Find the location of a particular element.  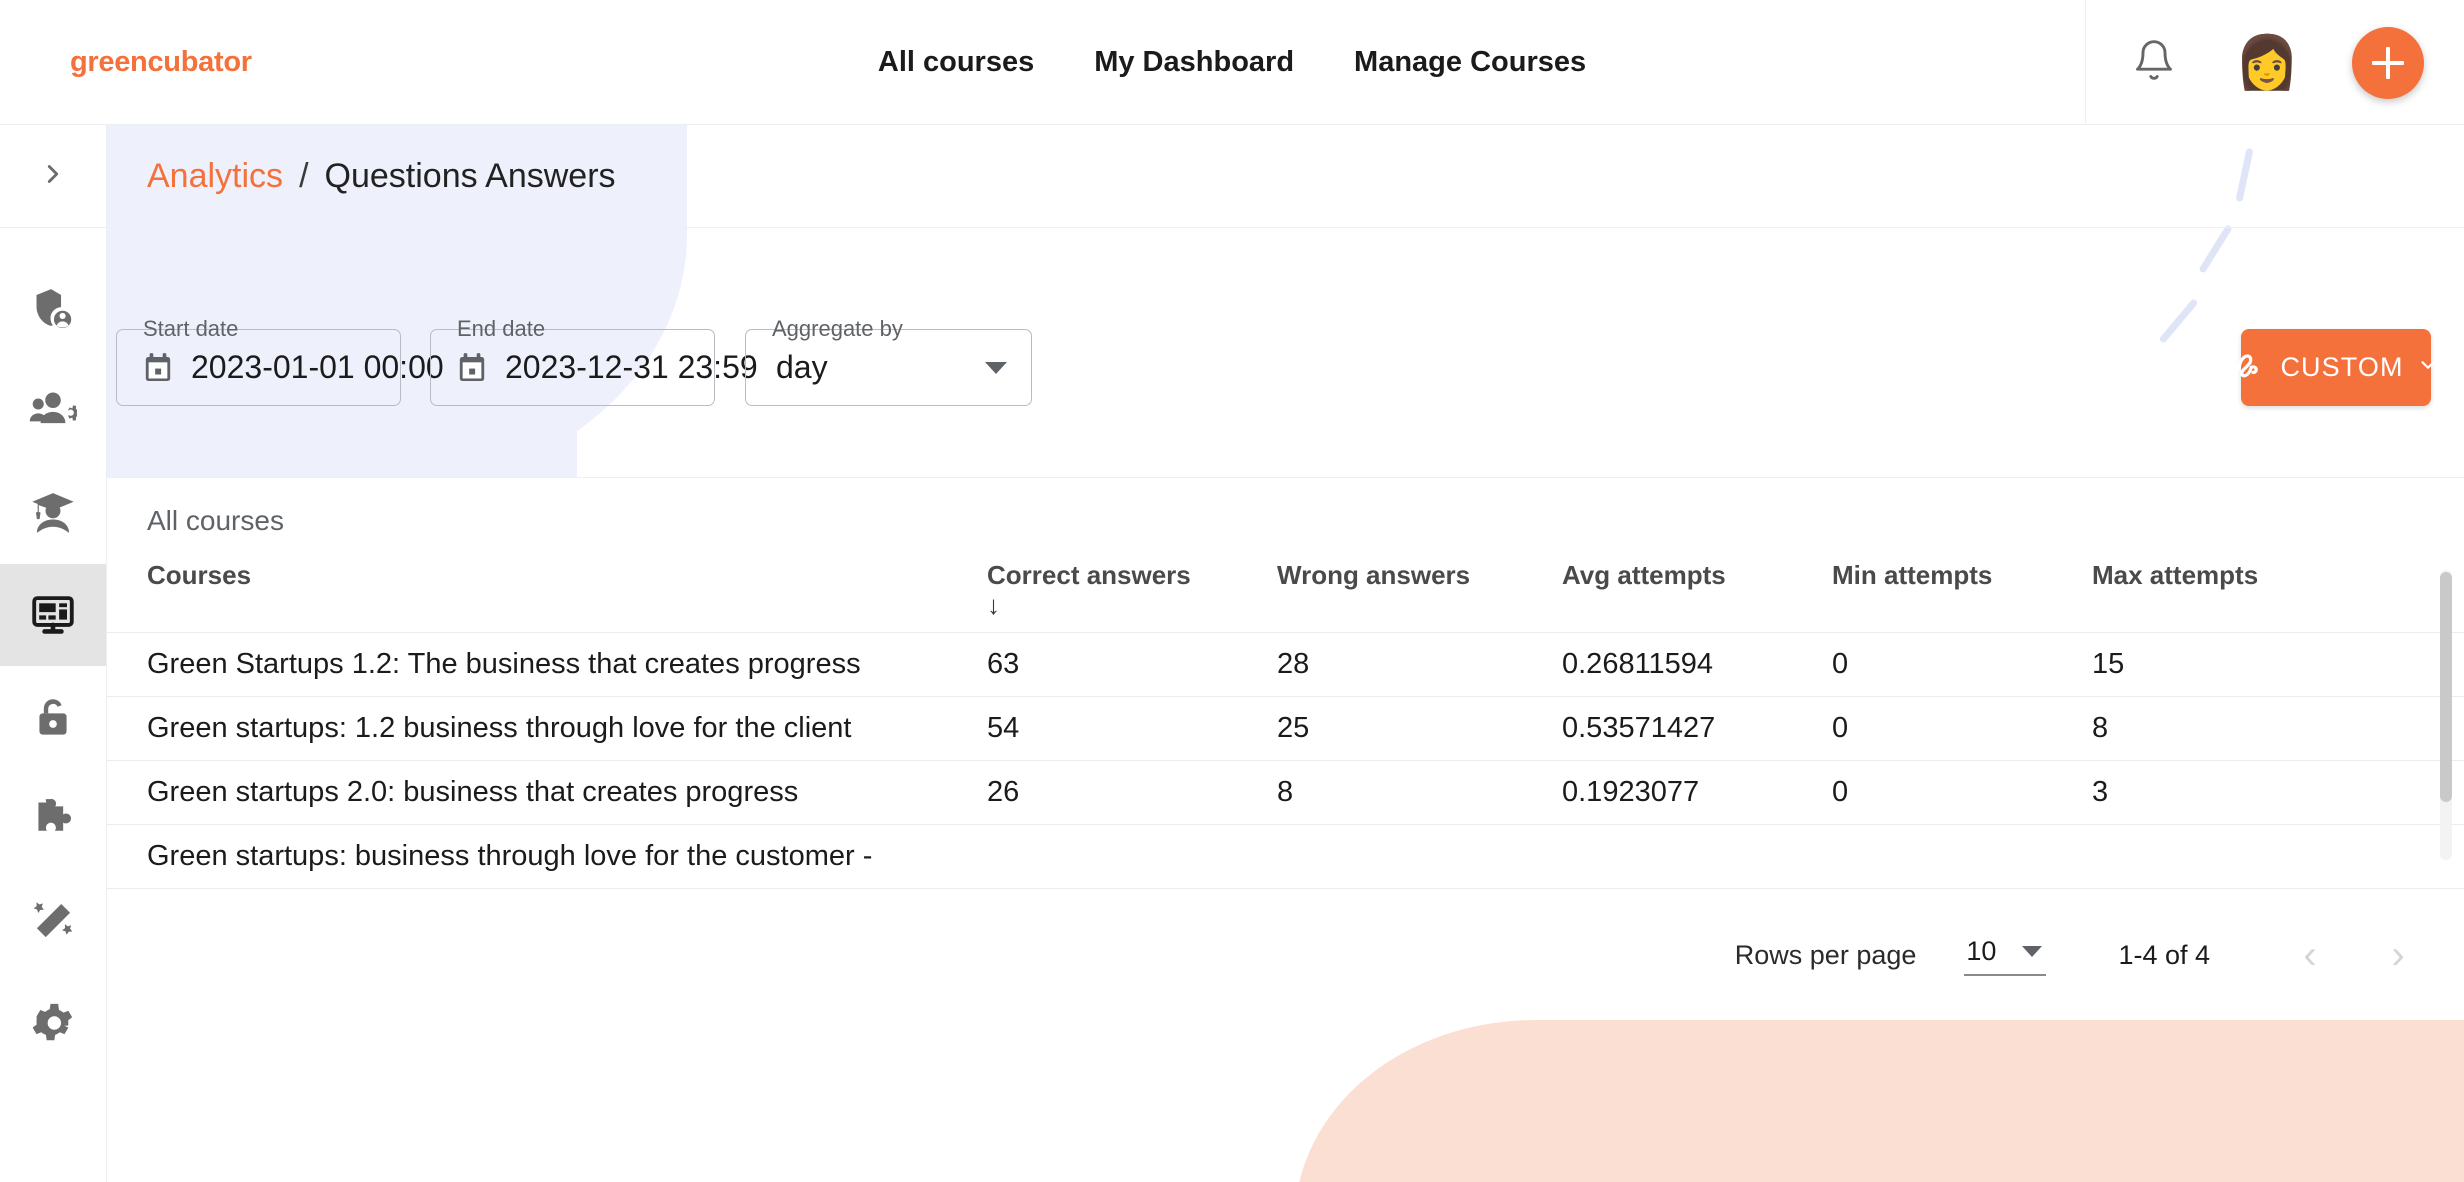

table-header-row: Courses Correct answers ↓ Wrong answers is located at coordinates (1285, 596).